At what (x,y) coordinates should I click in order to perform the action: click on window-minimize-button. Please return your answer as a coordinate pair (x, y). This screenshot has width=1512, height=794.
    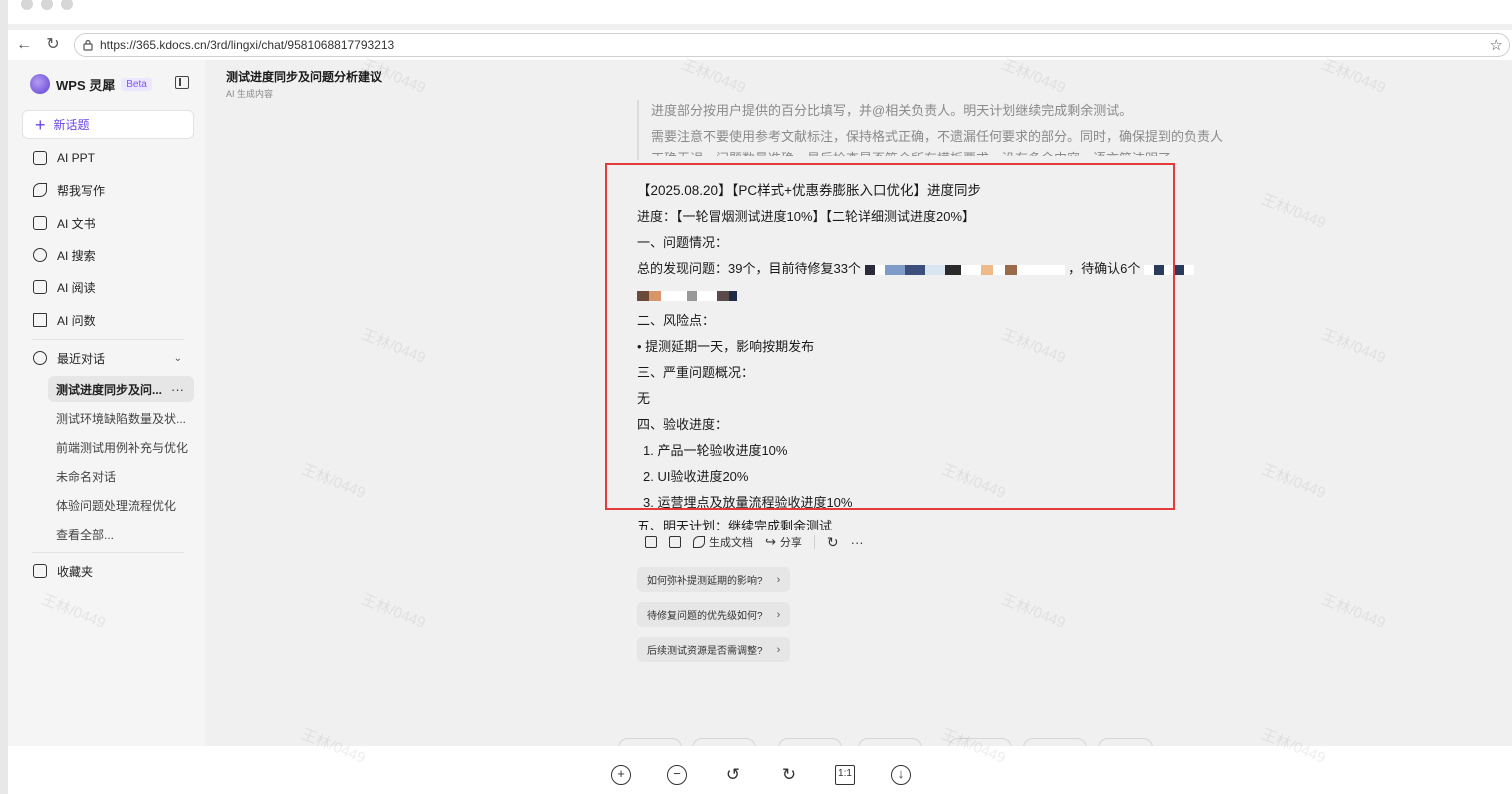
    Looking at the image, I should click on (47, 5).